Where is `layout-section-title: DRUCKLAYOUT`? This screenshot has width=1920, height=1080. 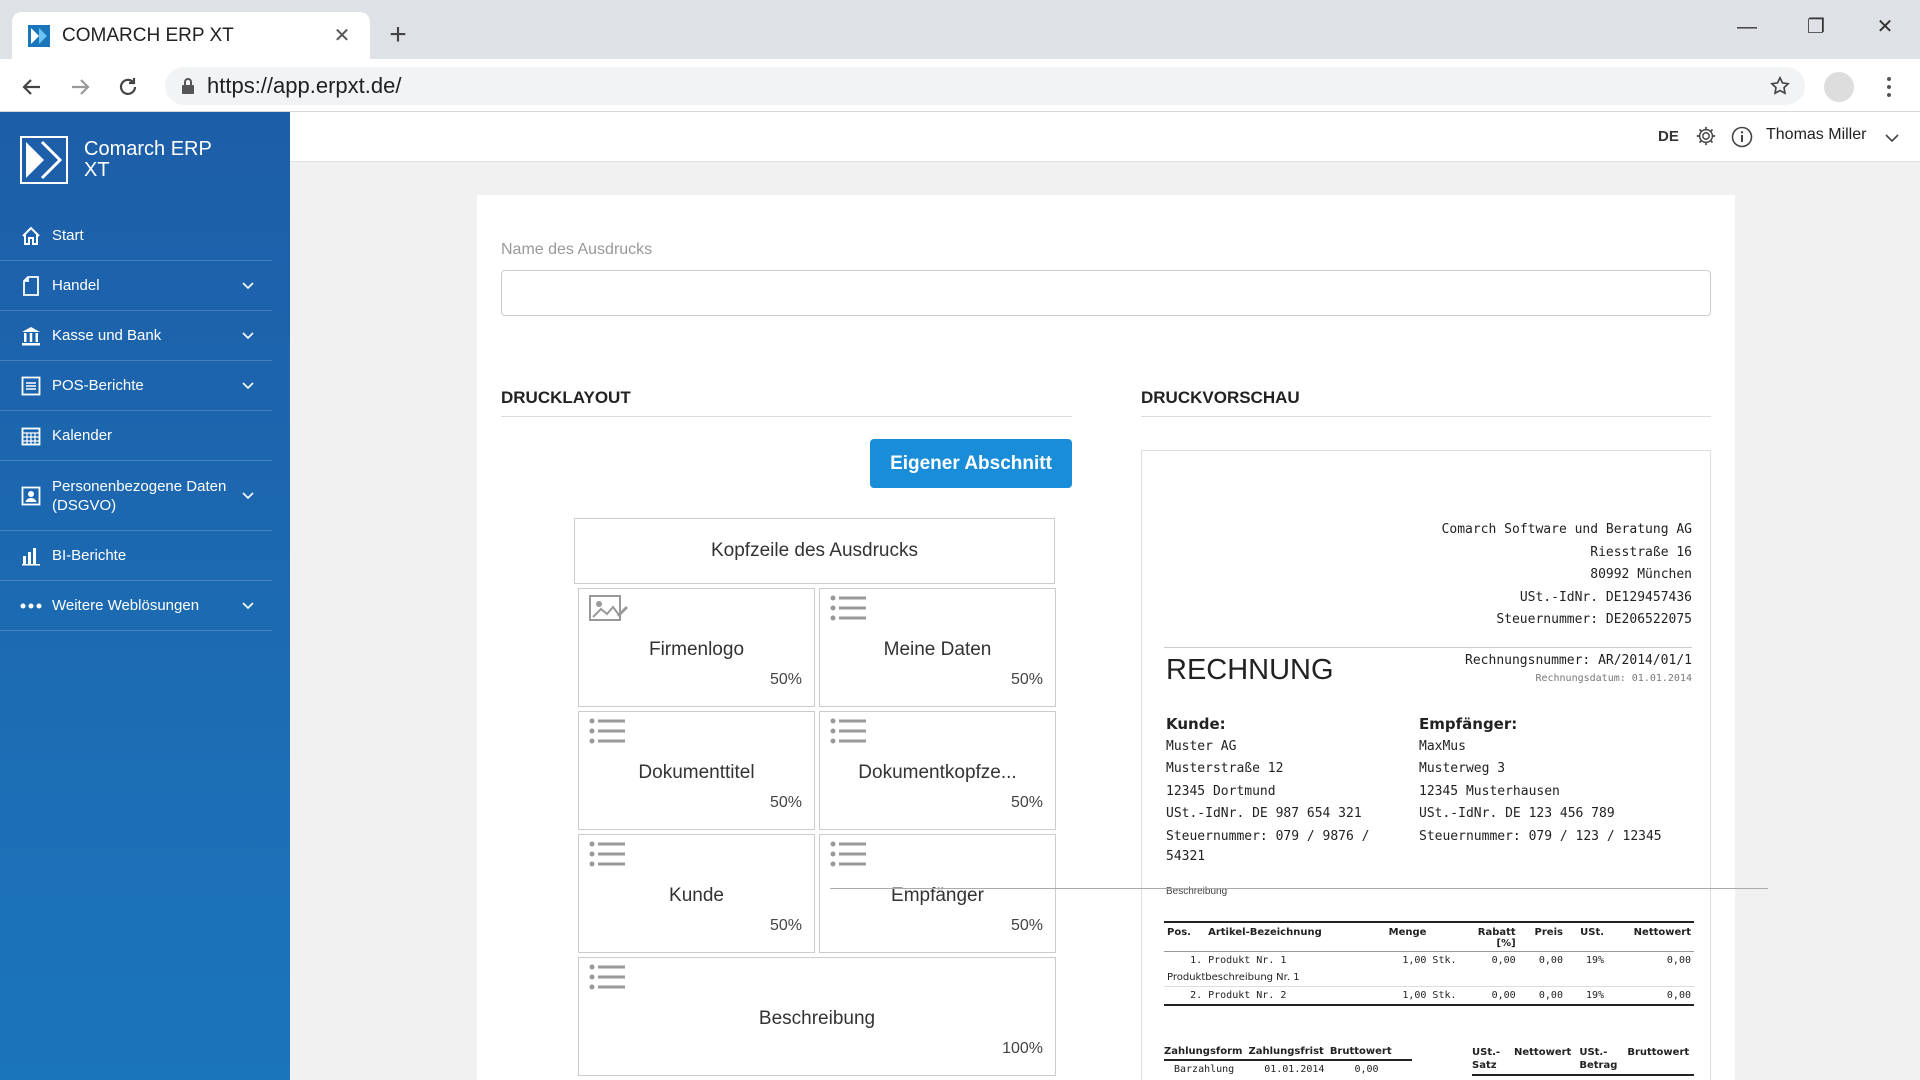
layout-section-title: DRUCKLAYOUT is located at coordinates (786, 402).